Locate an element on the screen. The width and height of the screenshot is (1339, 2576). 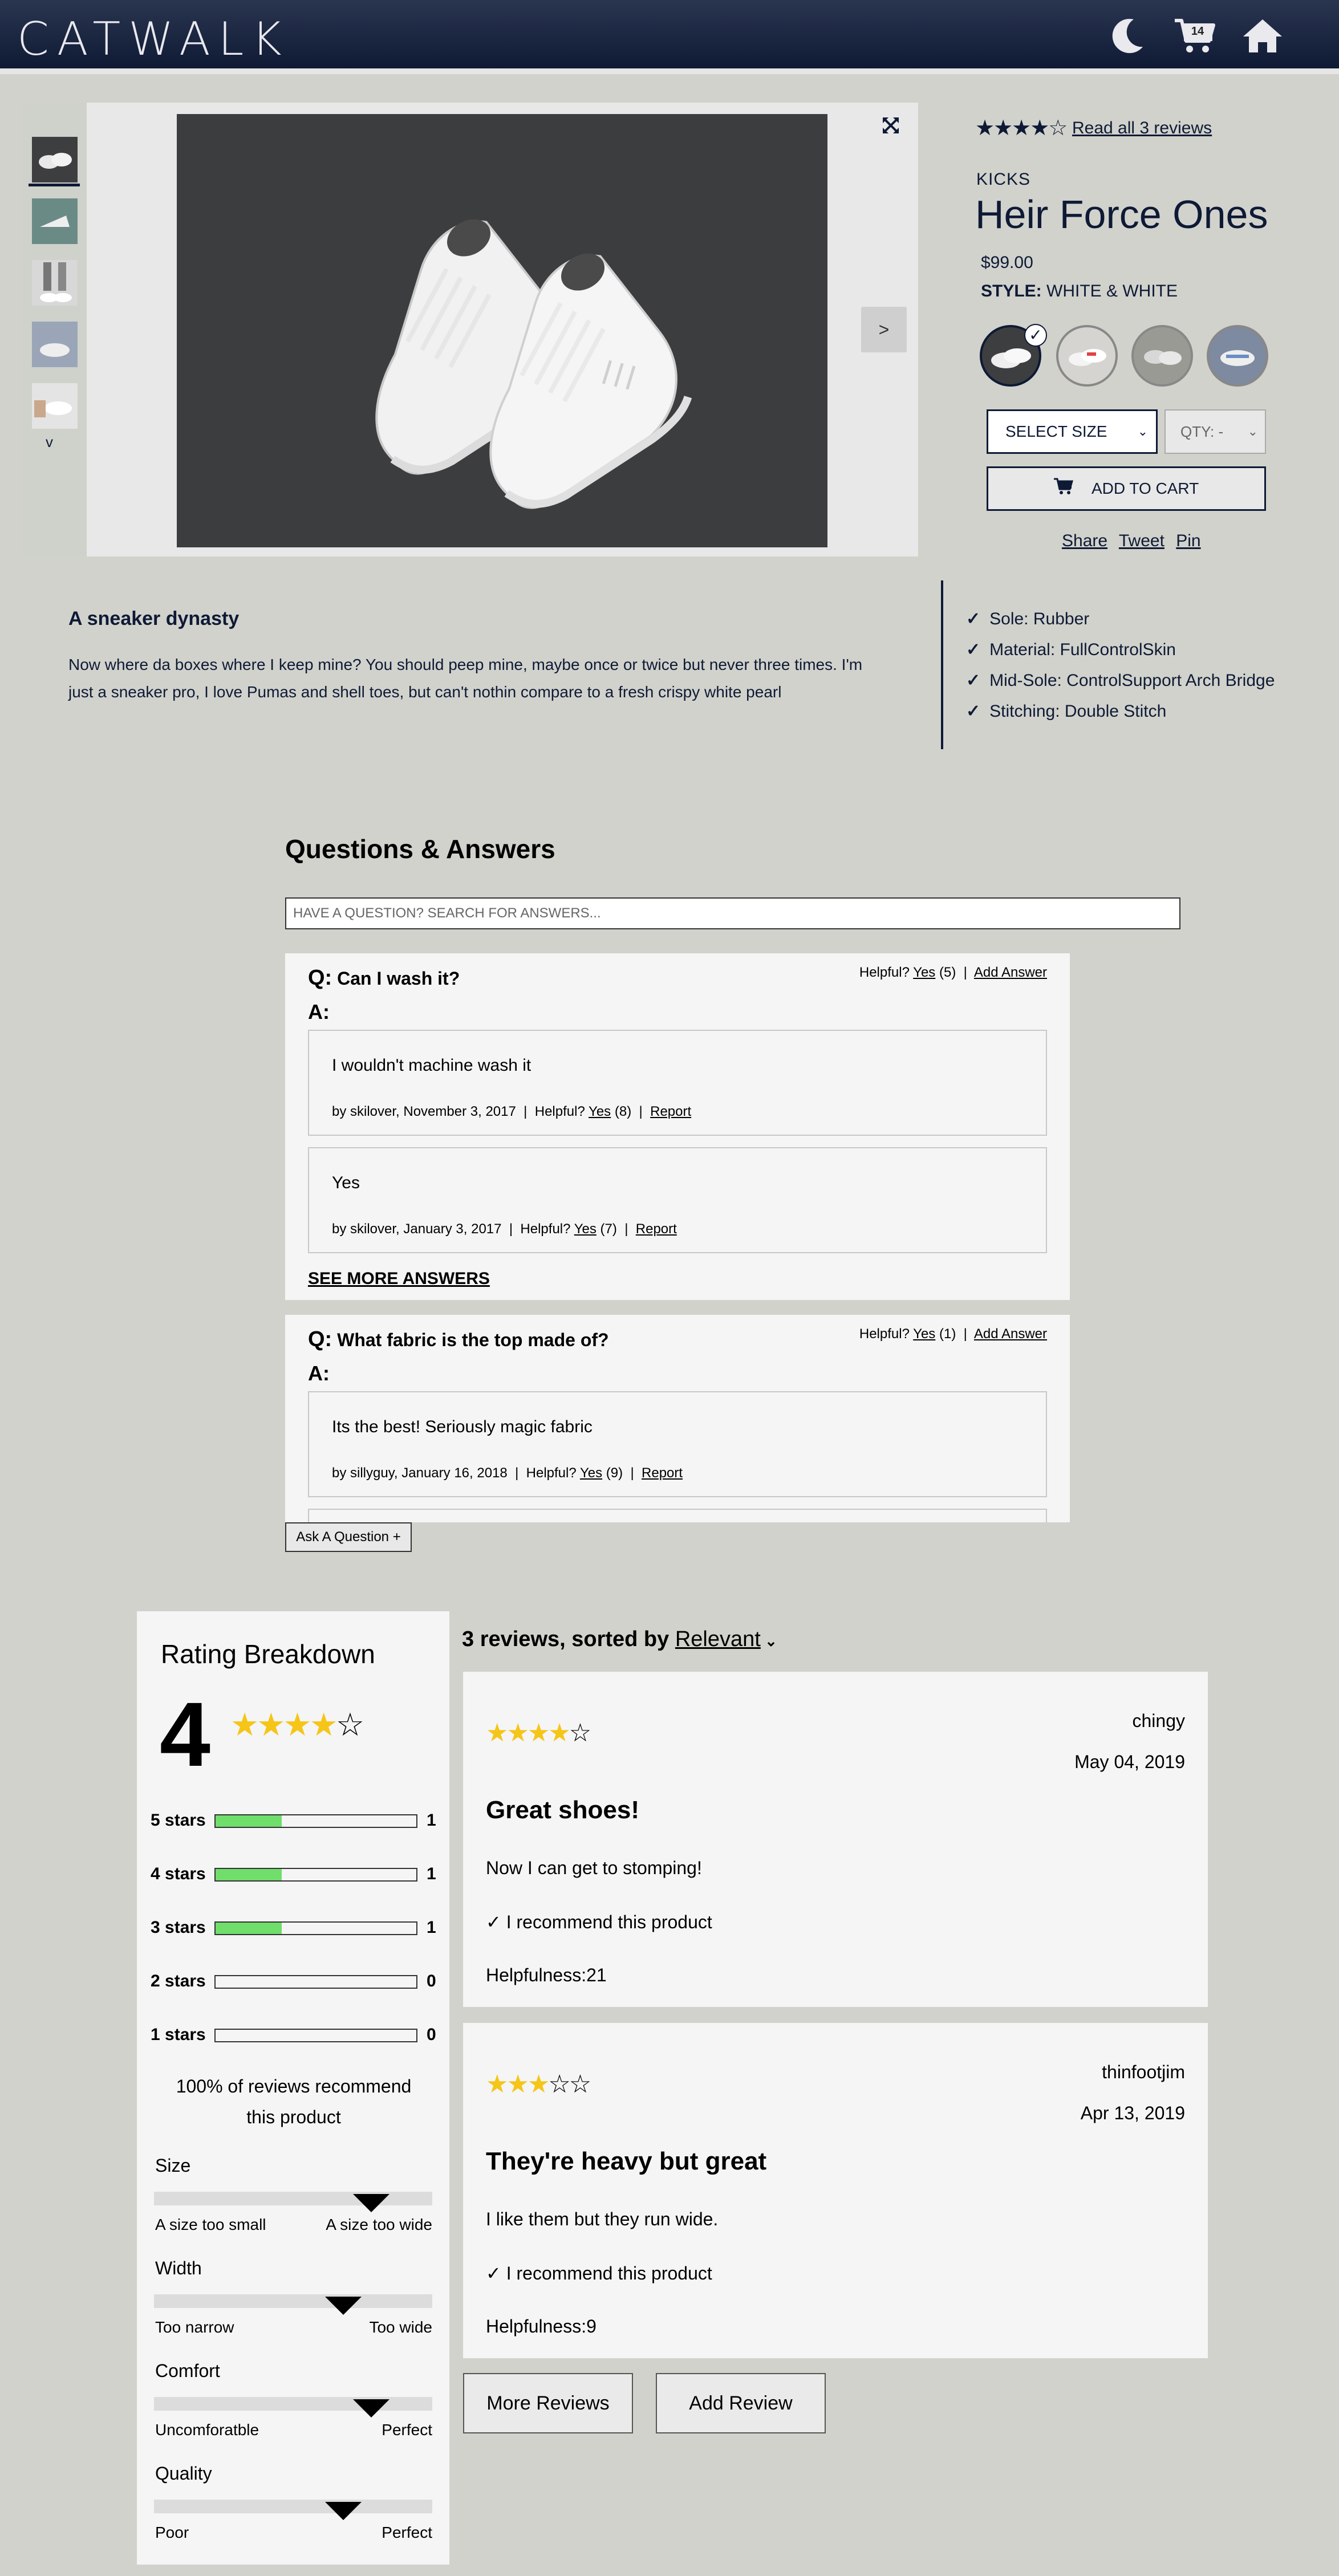
description-divider is located at coordinates (942, 664).